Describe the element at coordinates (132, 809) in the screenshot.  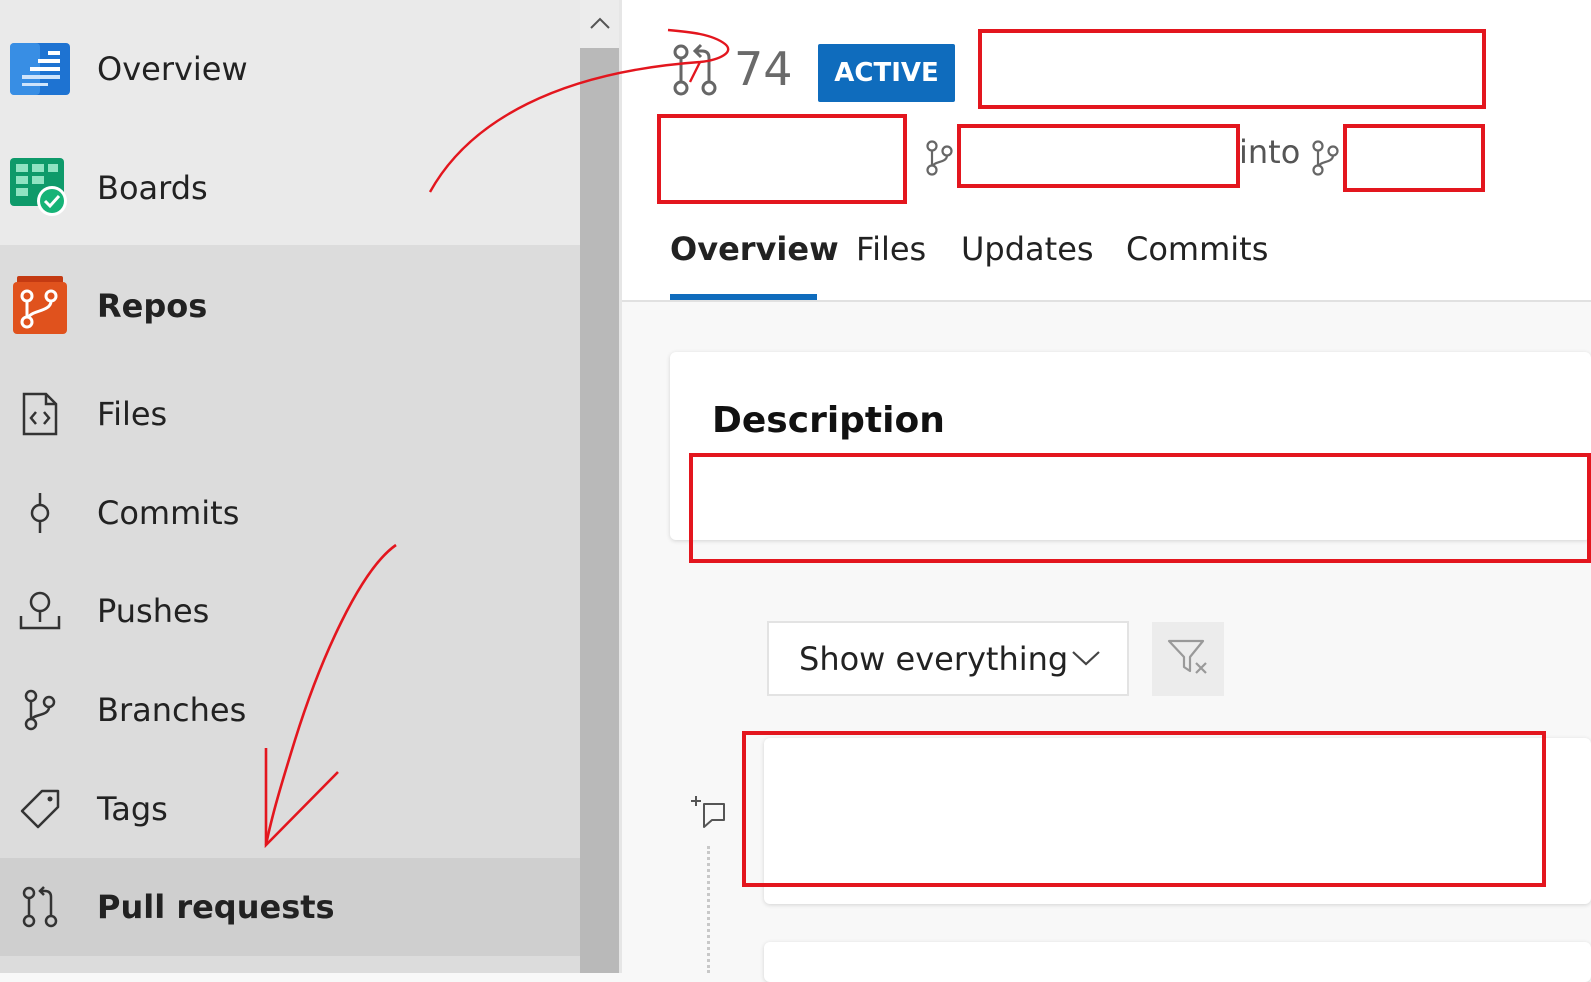
I see `sidebar-item-label: Tags` at that location.